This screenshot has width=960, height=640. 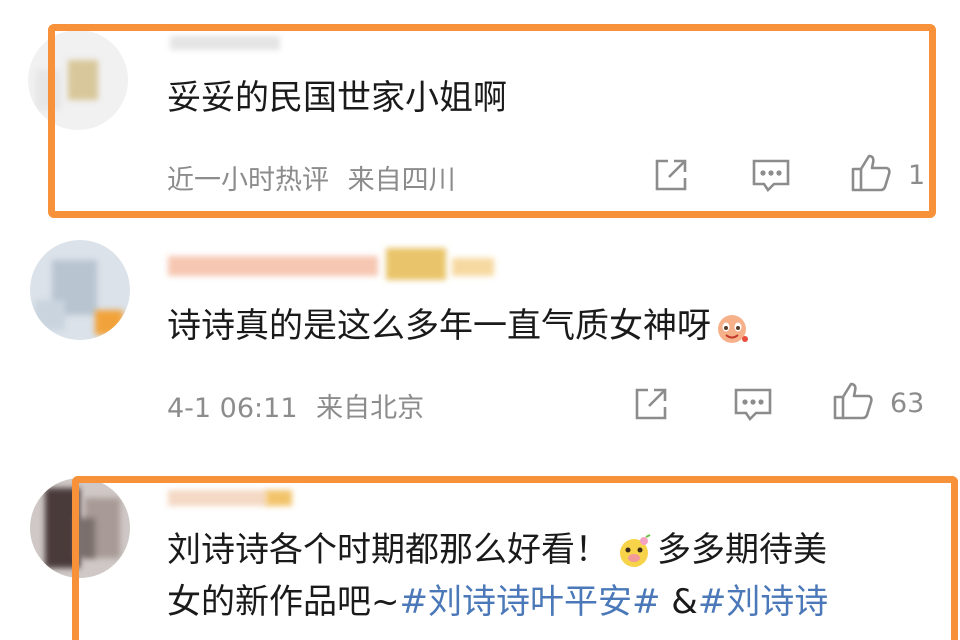 What do you see at coordinates (497, 550) in the screenshot?
I see `comment-text: 刘诗诗各个时期都那么好看！ 多多期待美` at bounding box center [497, 550].